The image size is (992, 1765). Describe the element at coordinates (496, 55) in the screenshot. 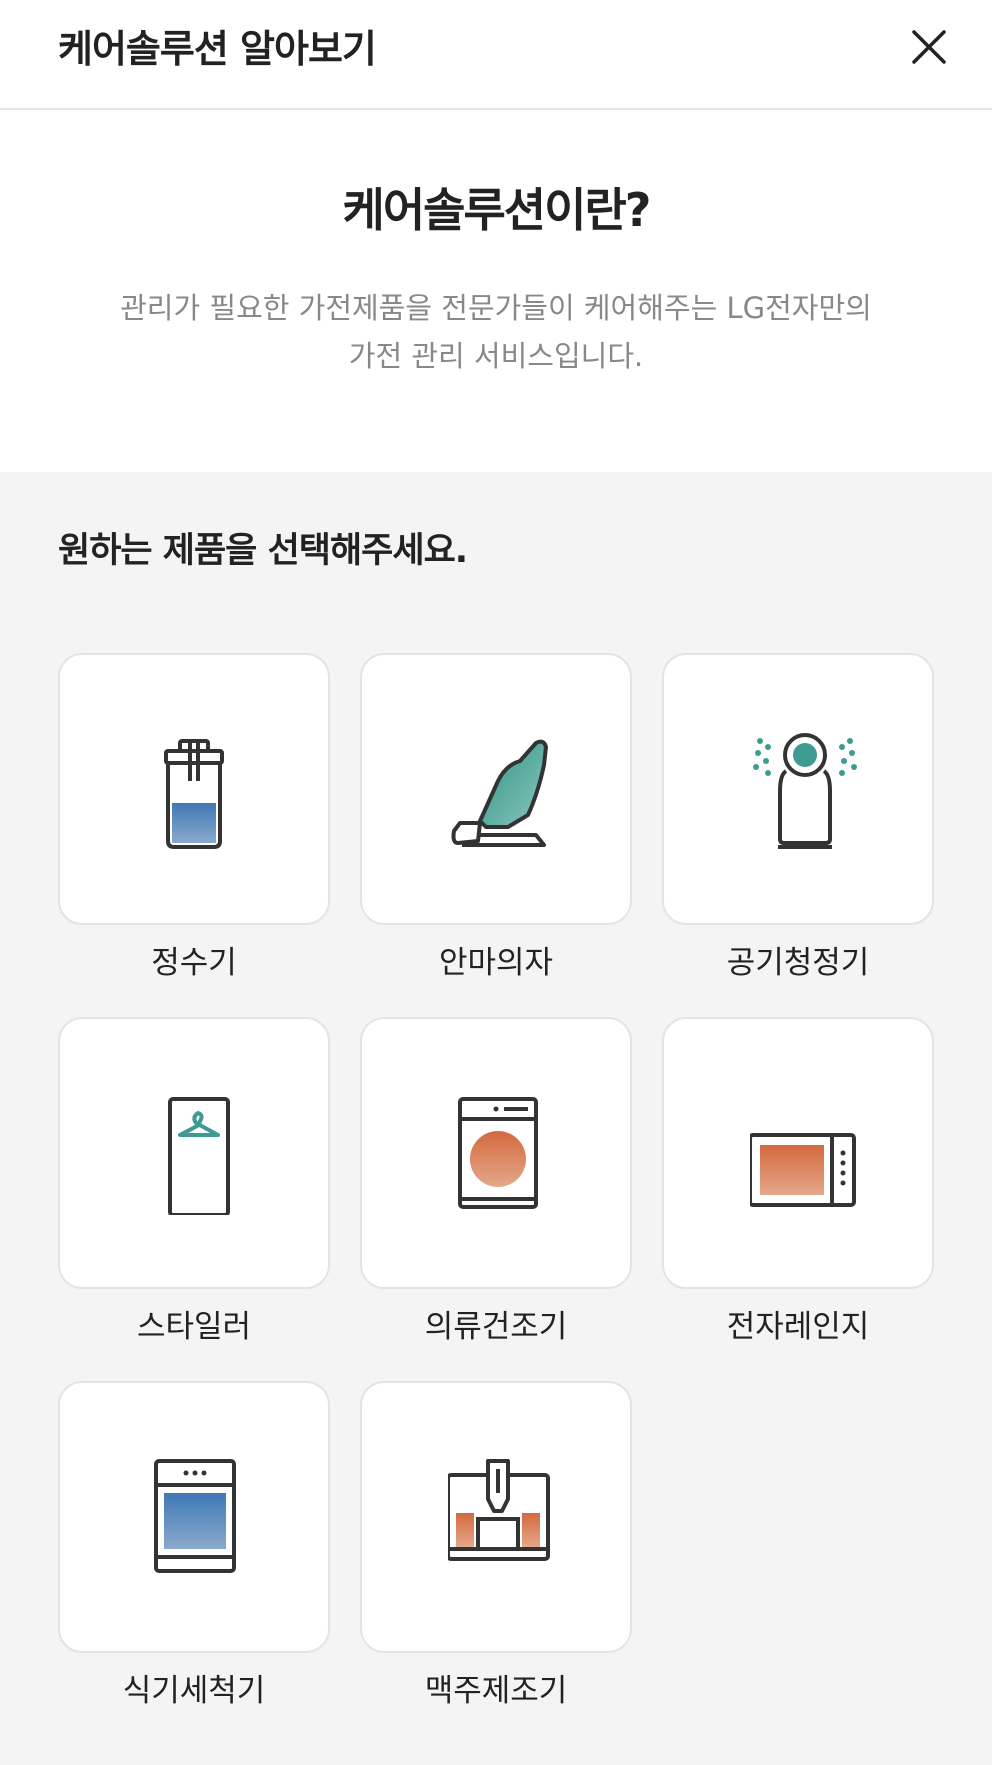

I see `header: 케어솔루션 알아보기` at that location.